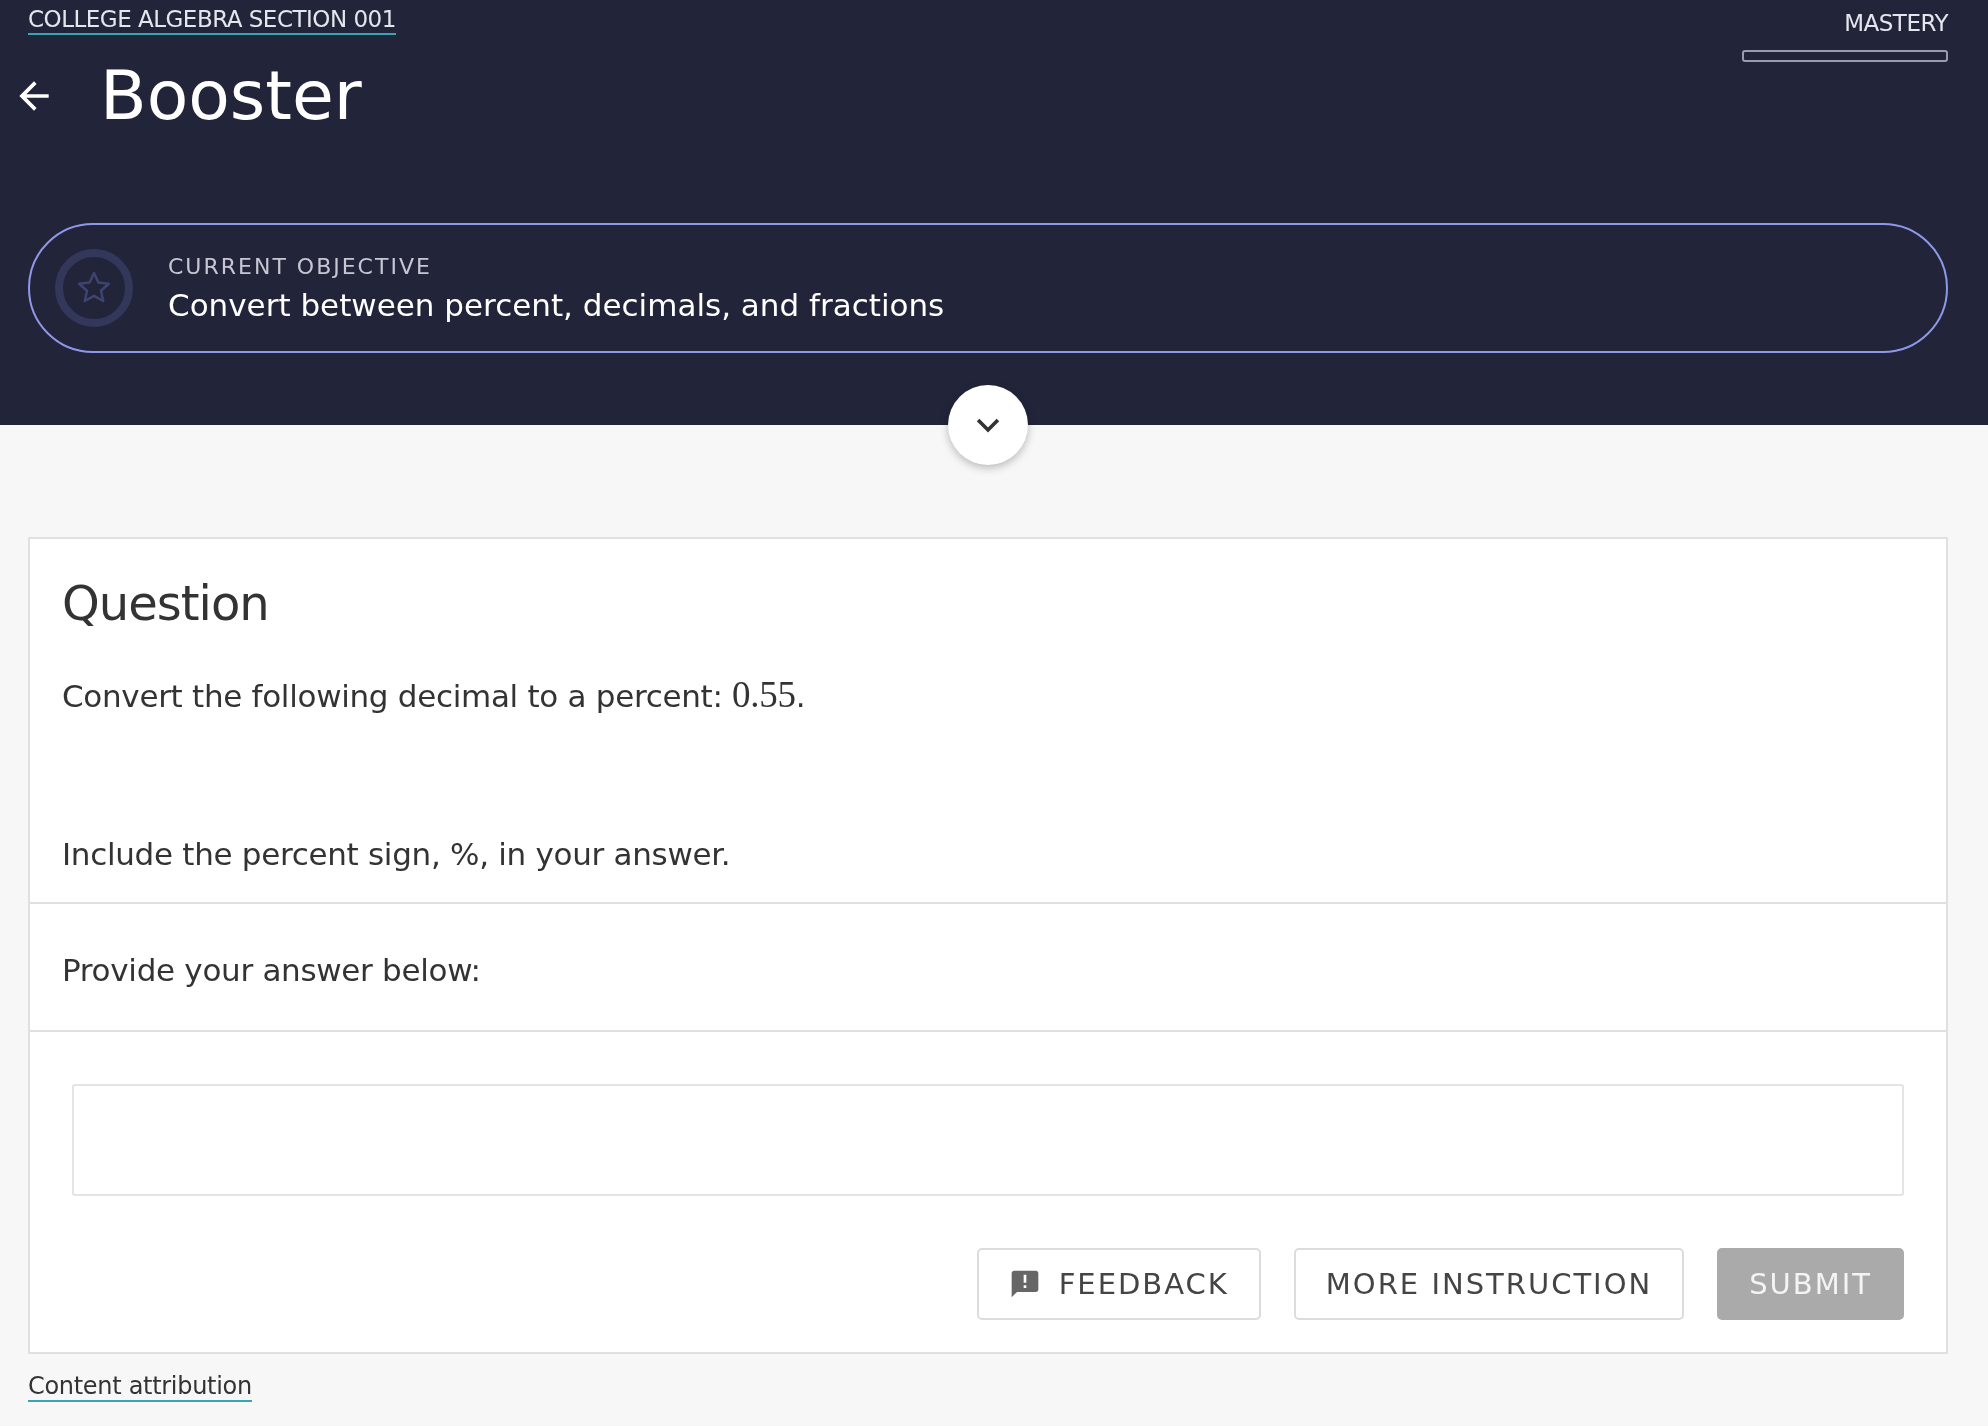 This screenshot has height=1426, width=1988. What do you see at coordinates (1118, 1284) in the screenshot?
I see `feedback-button: FEEDBACK` at bounding box center [1118, 1284].